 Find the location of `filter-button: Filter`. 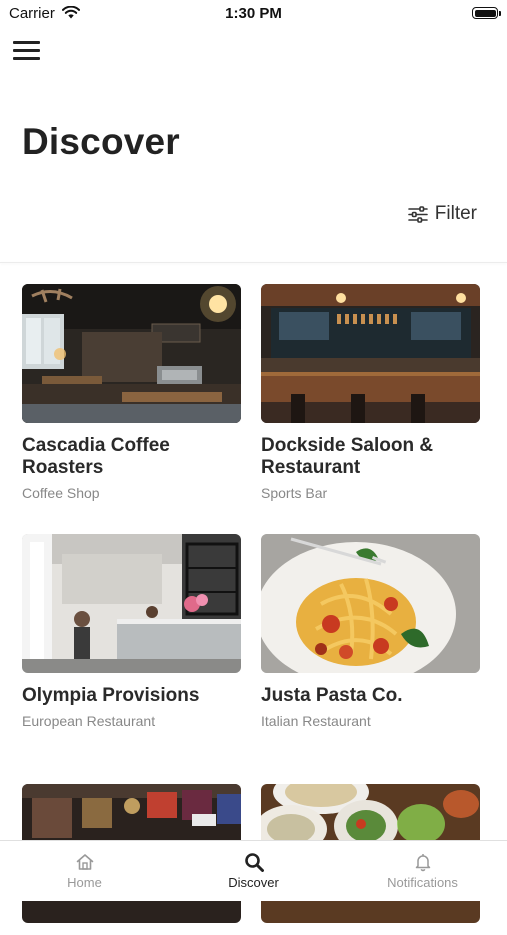

filter-button: Filter is located at coordinates (442, 214).